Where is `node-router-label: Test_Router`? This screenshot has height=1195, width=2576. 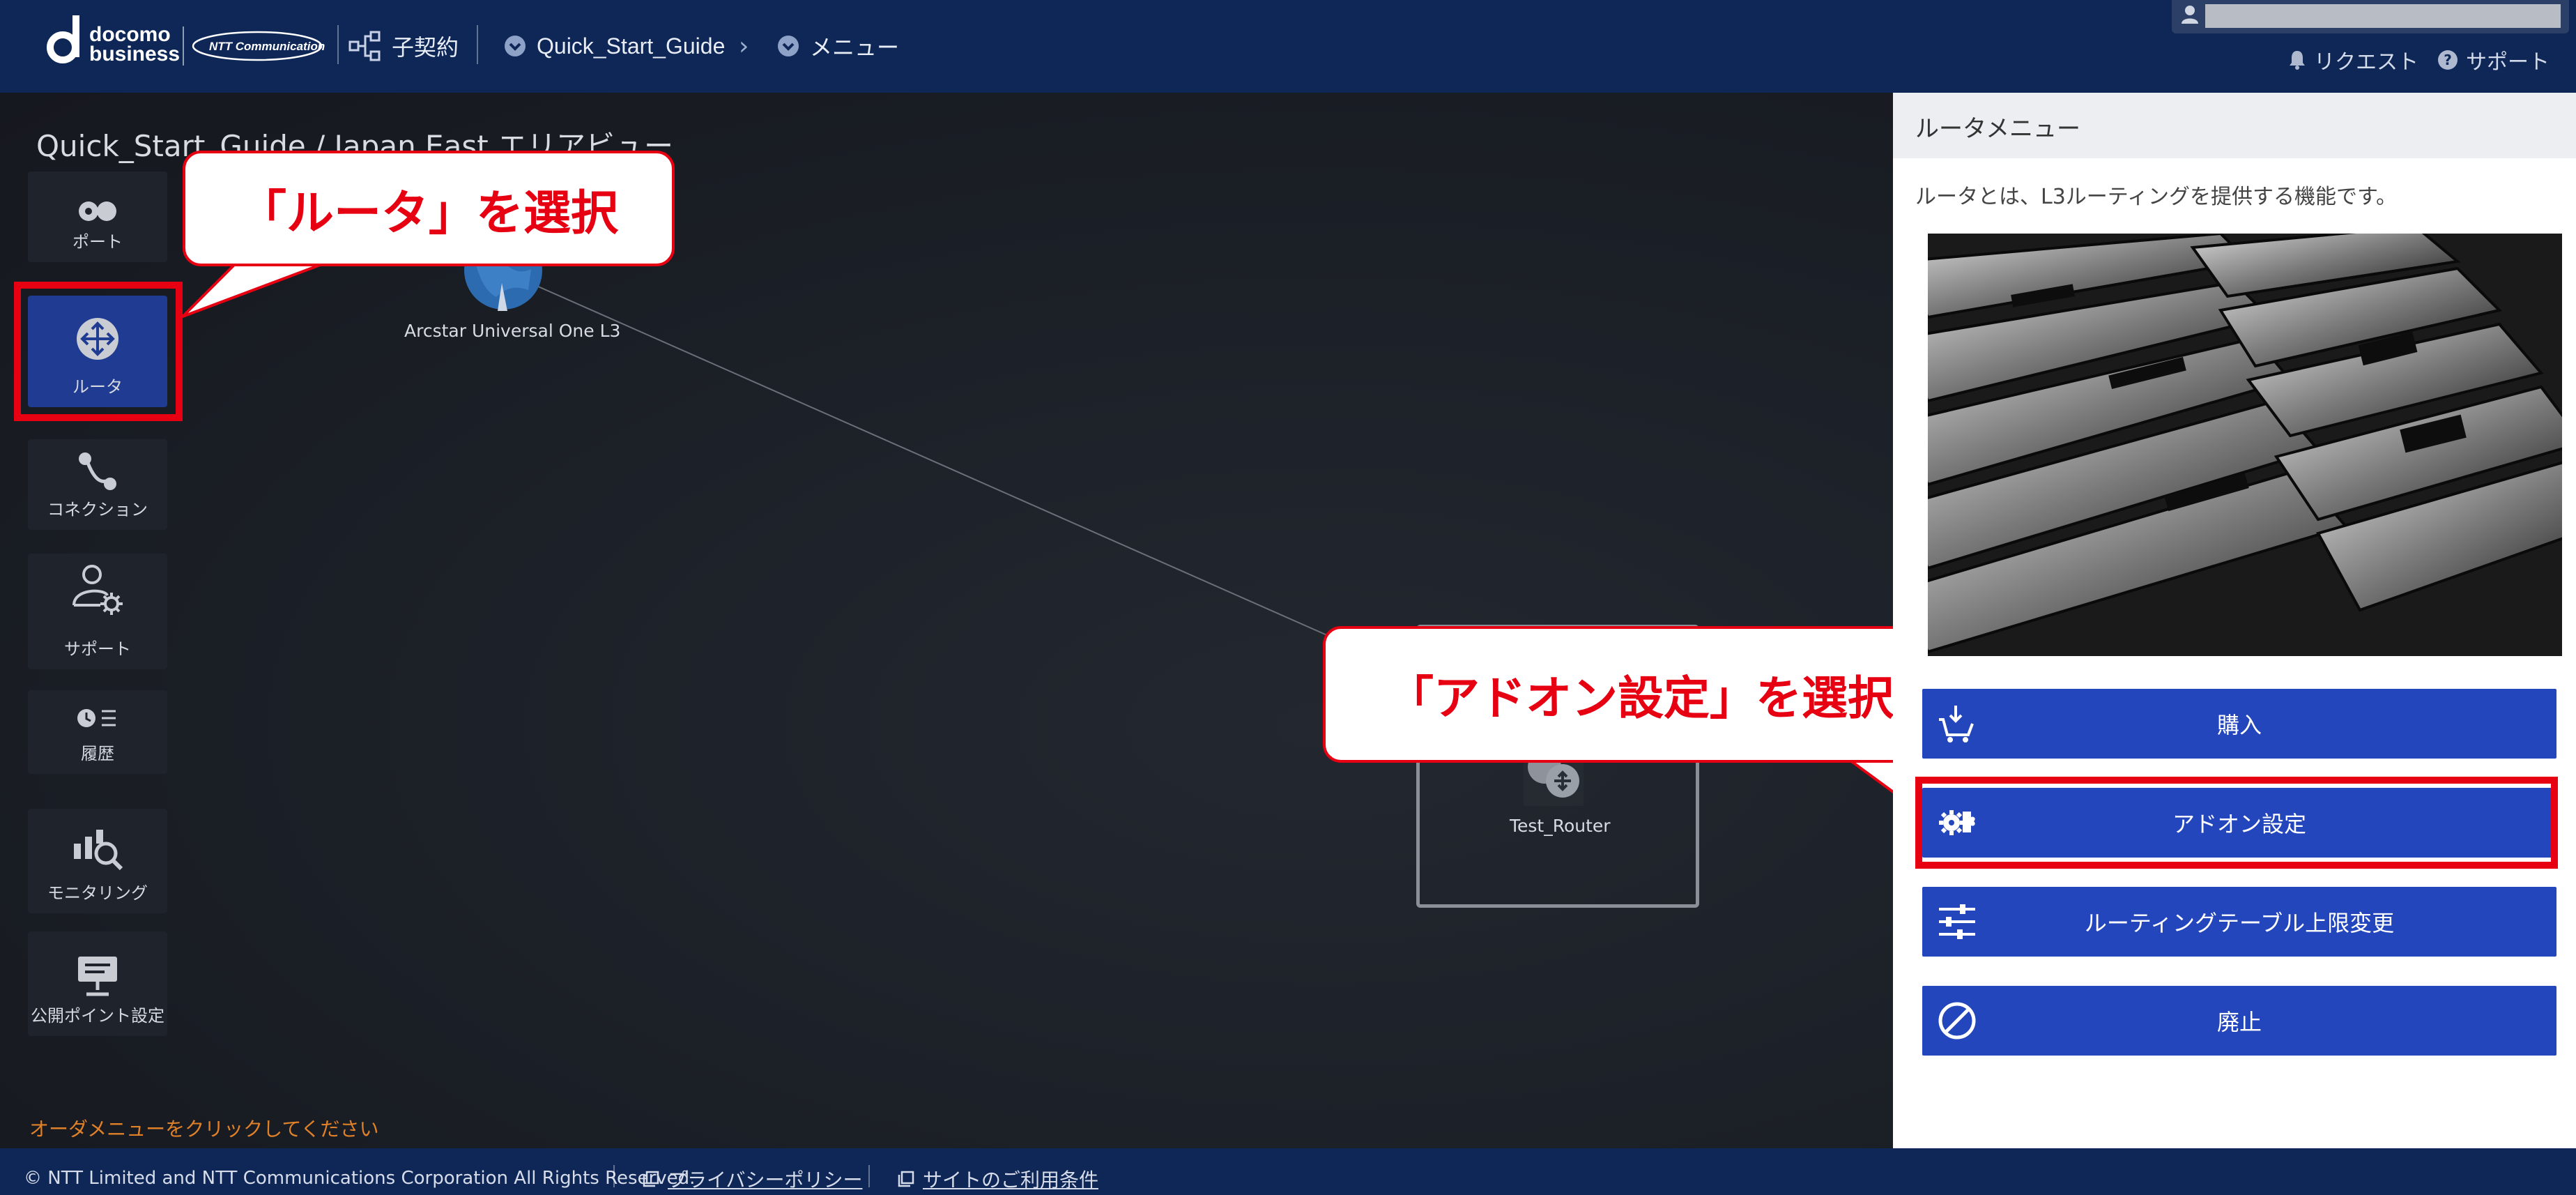 node-router-label: Test_Router is located at coordinates (1560, 826).